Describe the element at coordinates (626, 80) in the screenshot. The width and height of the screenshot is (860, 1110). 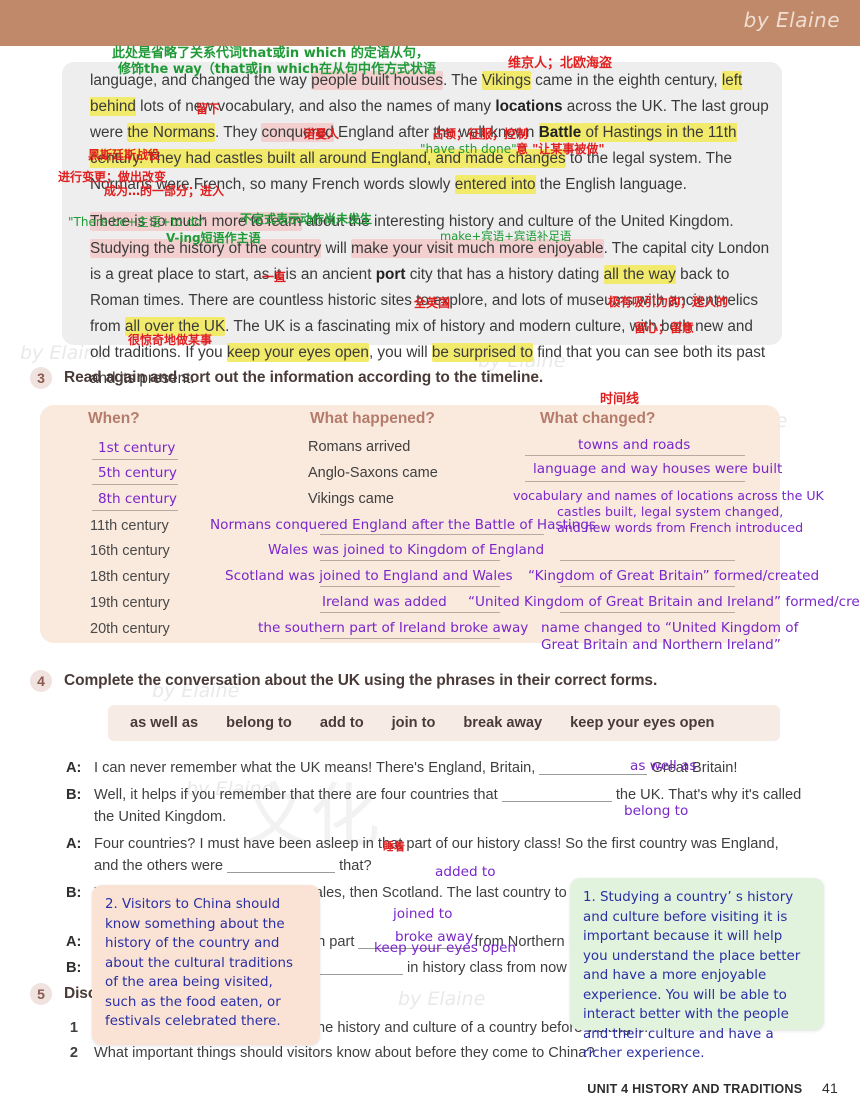
I see `passage-text: came in the eighth century,` at that location.